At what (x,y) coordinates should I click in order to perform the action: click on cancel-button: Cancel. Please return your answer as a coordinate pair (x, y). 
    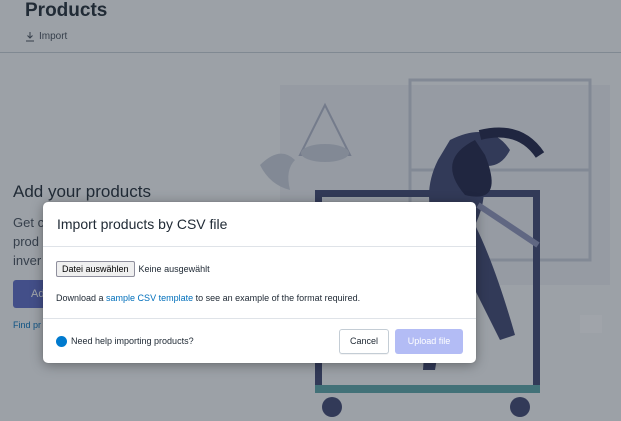
    Looking at the image, I should click on (364, 341).